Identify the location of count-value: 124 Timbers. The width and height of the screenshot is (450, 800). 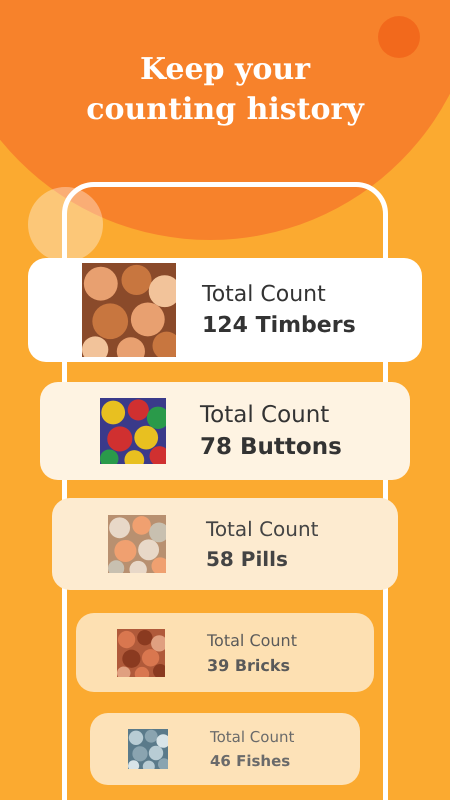
(279, 325).